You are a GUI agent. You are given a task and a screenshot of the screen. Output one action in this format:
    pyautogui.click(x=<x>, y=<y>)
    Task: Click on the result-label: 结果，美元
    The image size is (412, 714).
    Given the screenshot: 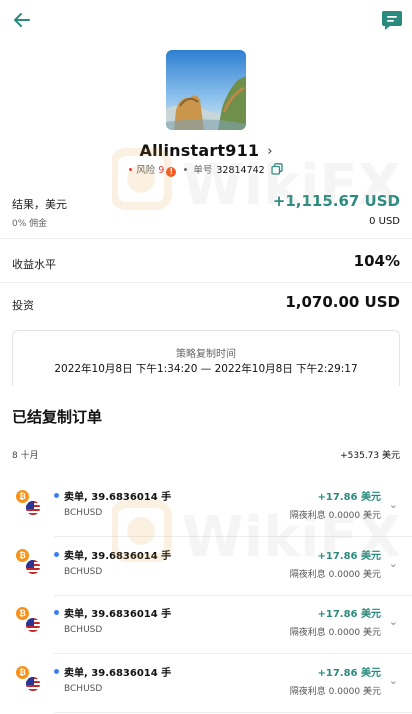 What is the action you would take?
    pyautogui.click(x=39, y=204)
    